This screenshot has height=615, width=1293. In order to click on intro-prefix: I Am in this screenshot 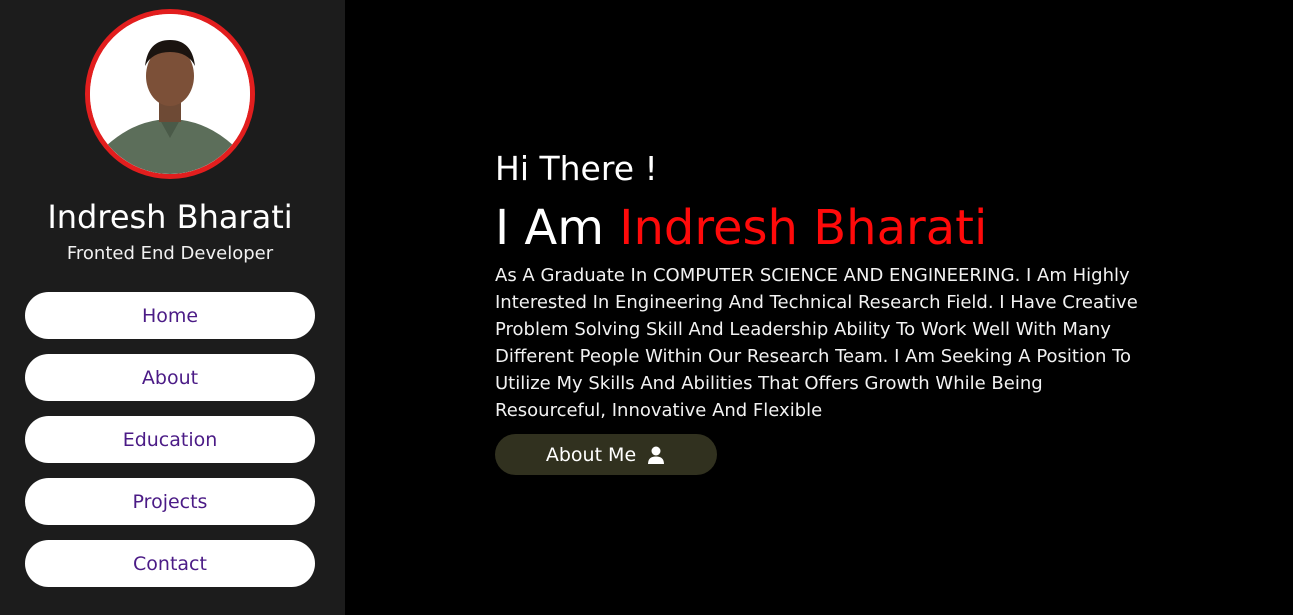, I will do `click(550, 228)`.